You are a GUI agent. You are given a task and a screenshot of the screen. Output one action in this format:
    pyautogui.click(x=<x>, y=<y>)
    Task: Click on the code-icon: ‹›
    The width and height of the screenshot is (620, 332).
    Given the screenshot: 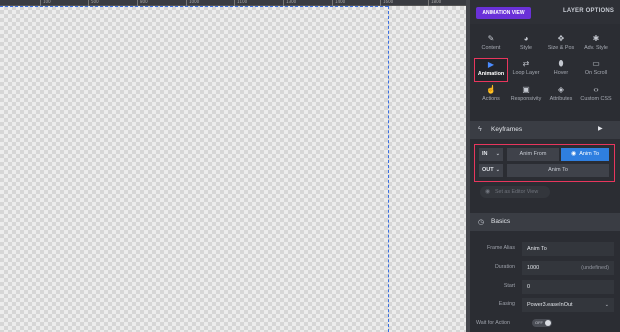 What is the action you would take?
    pyautogui.click(x=596, y=89)
    